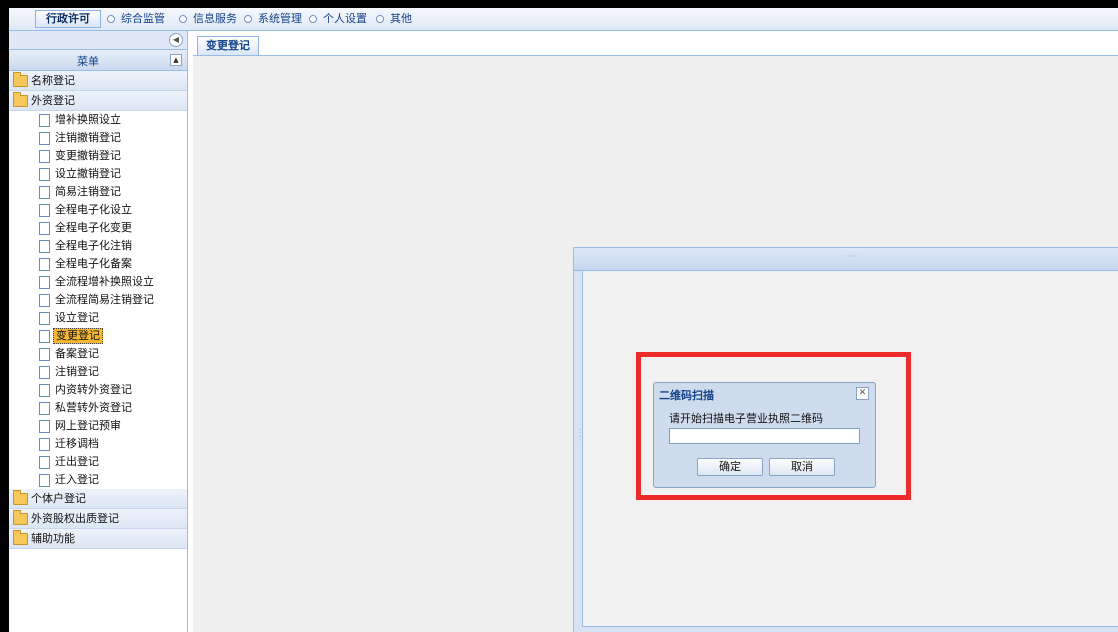 Image resolution: width=1118 pixels, height=632 pixels. What do you see at coordinates (77, 317) in the screenshot?
I see `menu-item-label: 设立登记` at bounding box center [77, 317].